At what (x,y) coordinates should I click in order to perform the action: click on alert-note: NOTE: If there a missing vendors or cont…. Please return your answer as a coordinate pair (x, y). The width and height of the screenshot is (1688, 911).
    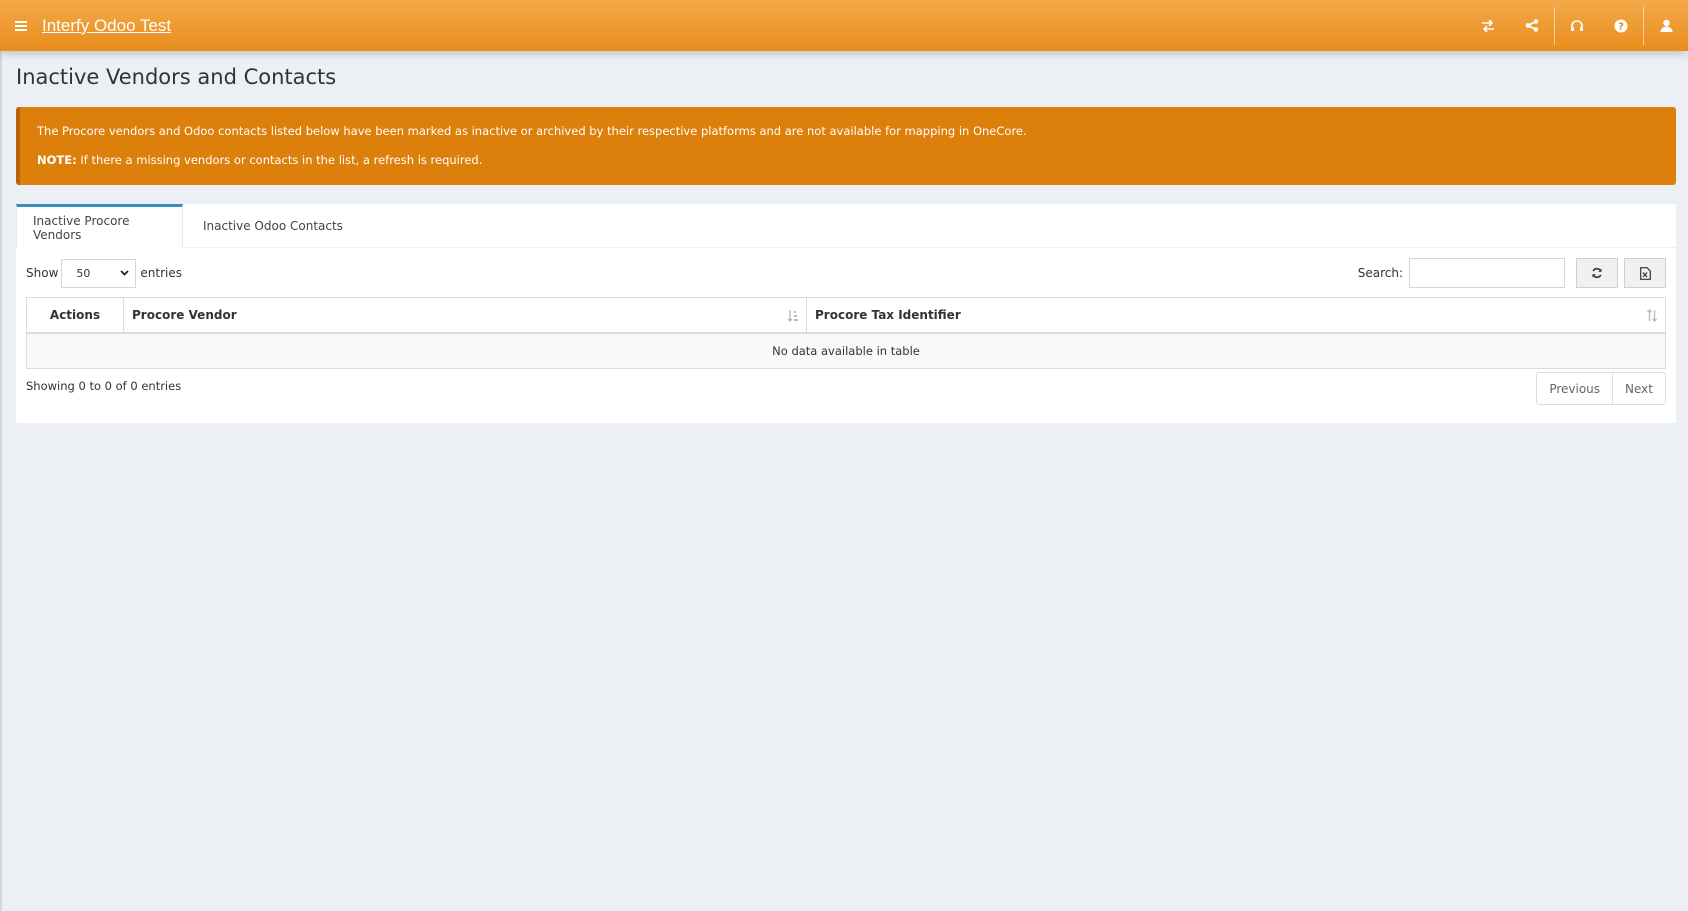
    Looking at the image, I should click on (856, 160).